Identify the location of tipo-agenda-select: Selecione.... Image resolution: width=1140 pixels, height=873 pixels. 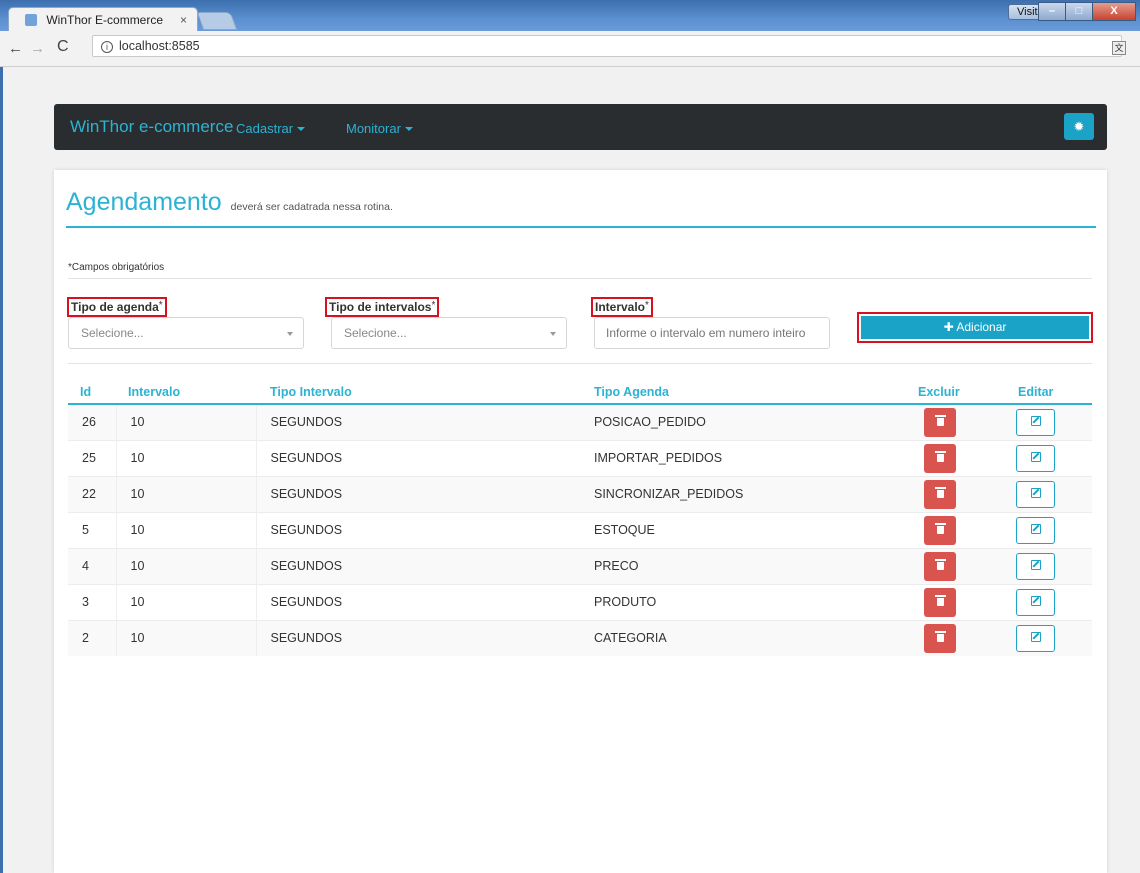
(186, 333).